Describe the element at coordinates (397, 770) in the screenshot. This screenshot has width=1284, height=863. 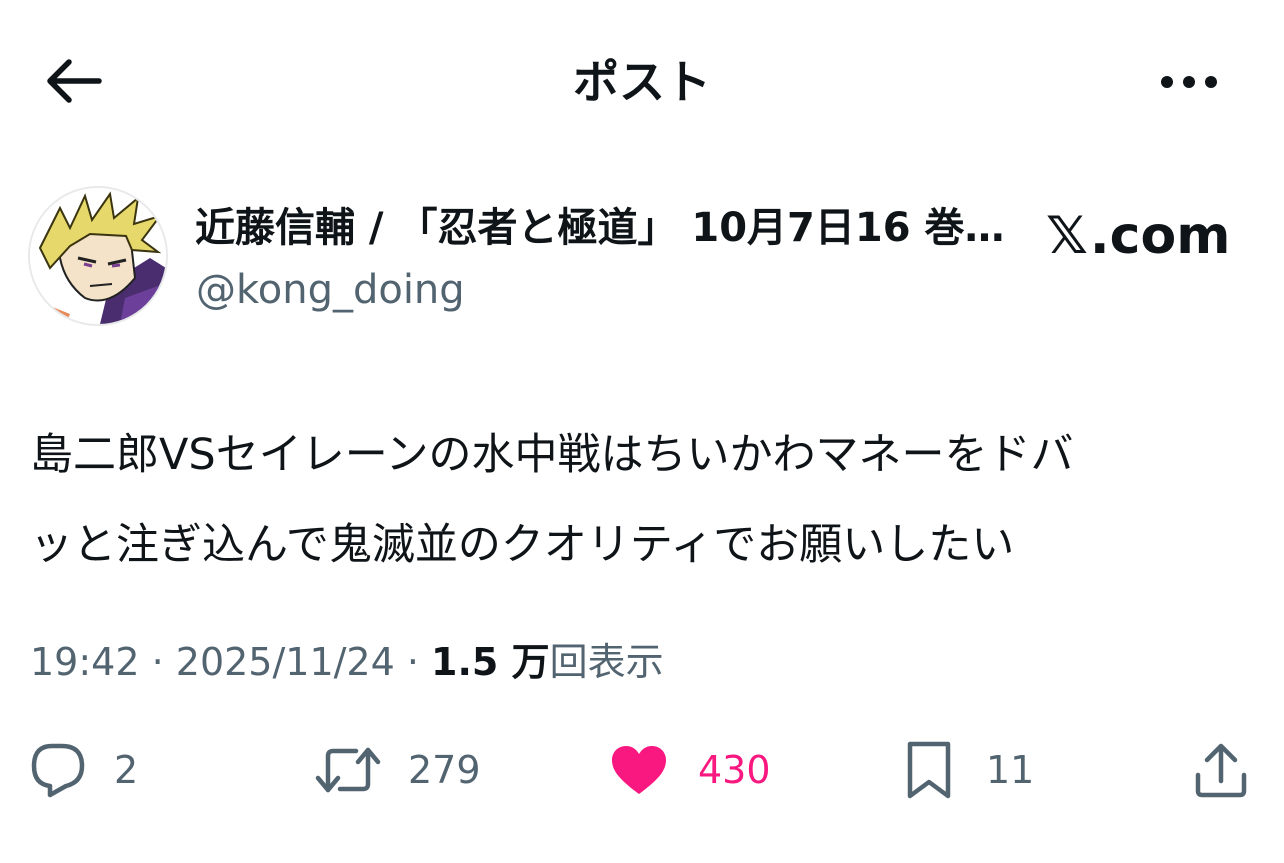
I see `repost-button: 279` at that location.